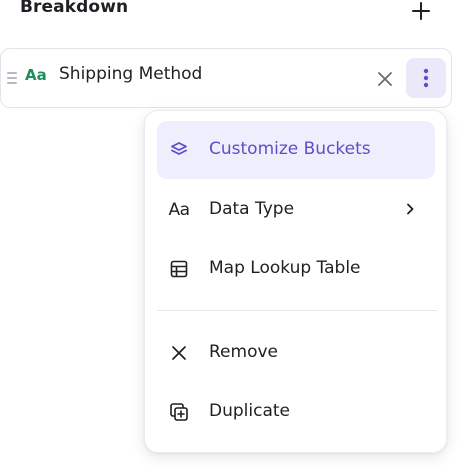  What do you see at coordinates (410, 209) in the screenshot?
I see `chevron-right-icon` at bounding box center [410, 209].